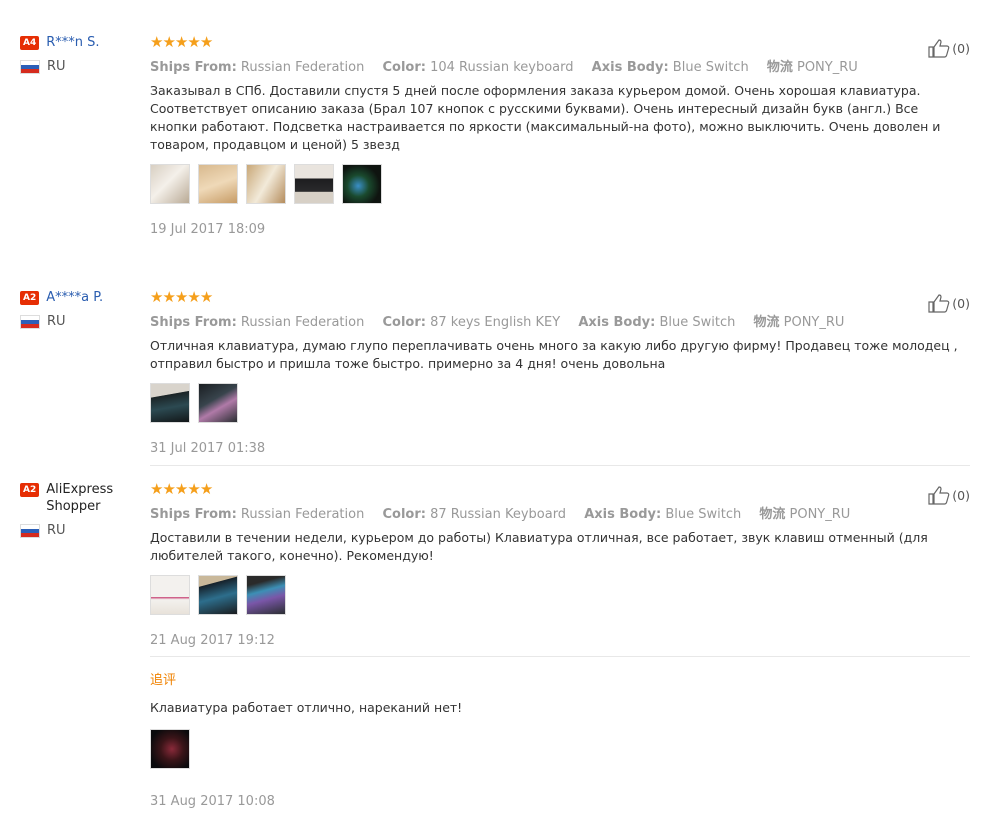  What do you see at coordinates (75, 309) in the screenshot?
I see `reviewer-info: A2 A****a P. RU` at bounding box center [75, 309].